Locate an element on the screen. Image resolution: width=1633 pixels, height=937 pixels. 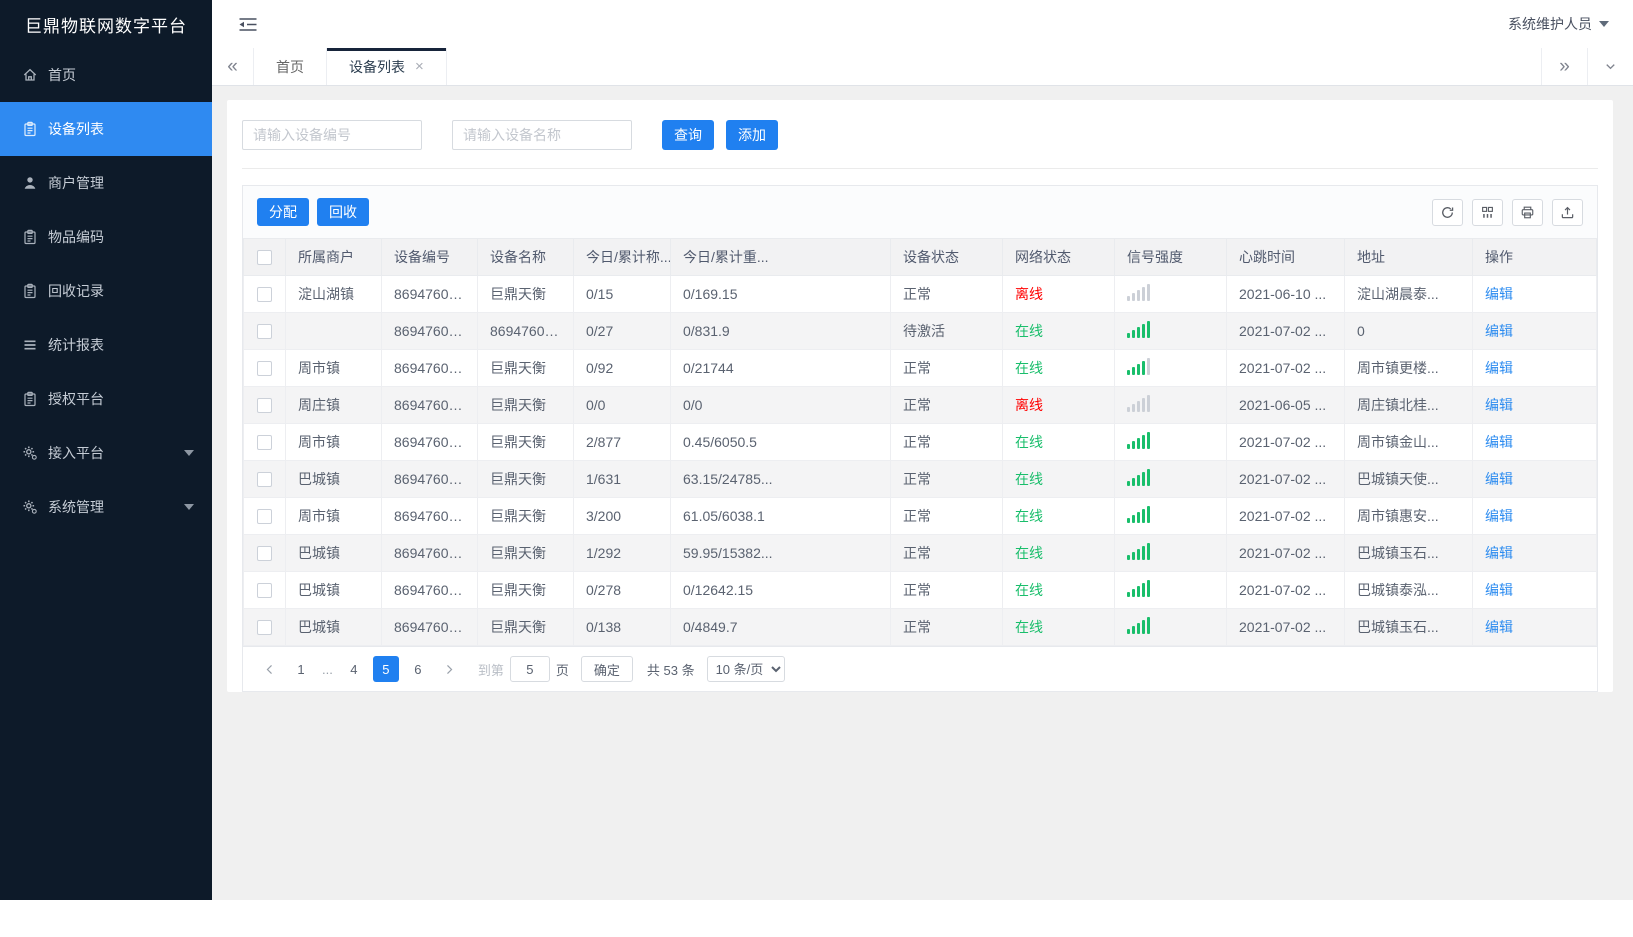
column-header: 操作 is located at coordinates (1534, 257).